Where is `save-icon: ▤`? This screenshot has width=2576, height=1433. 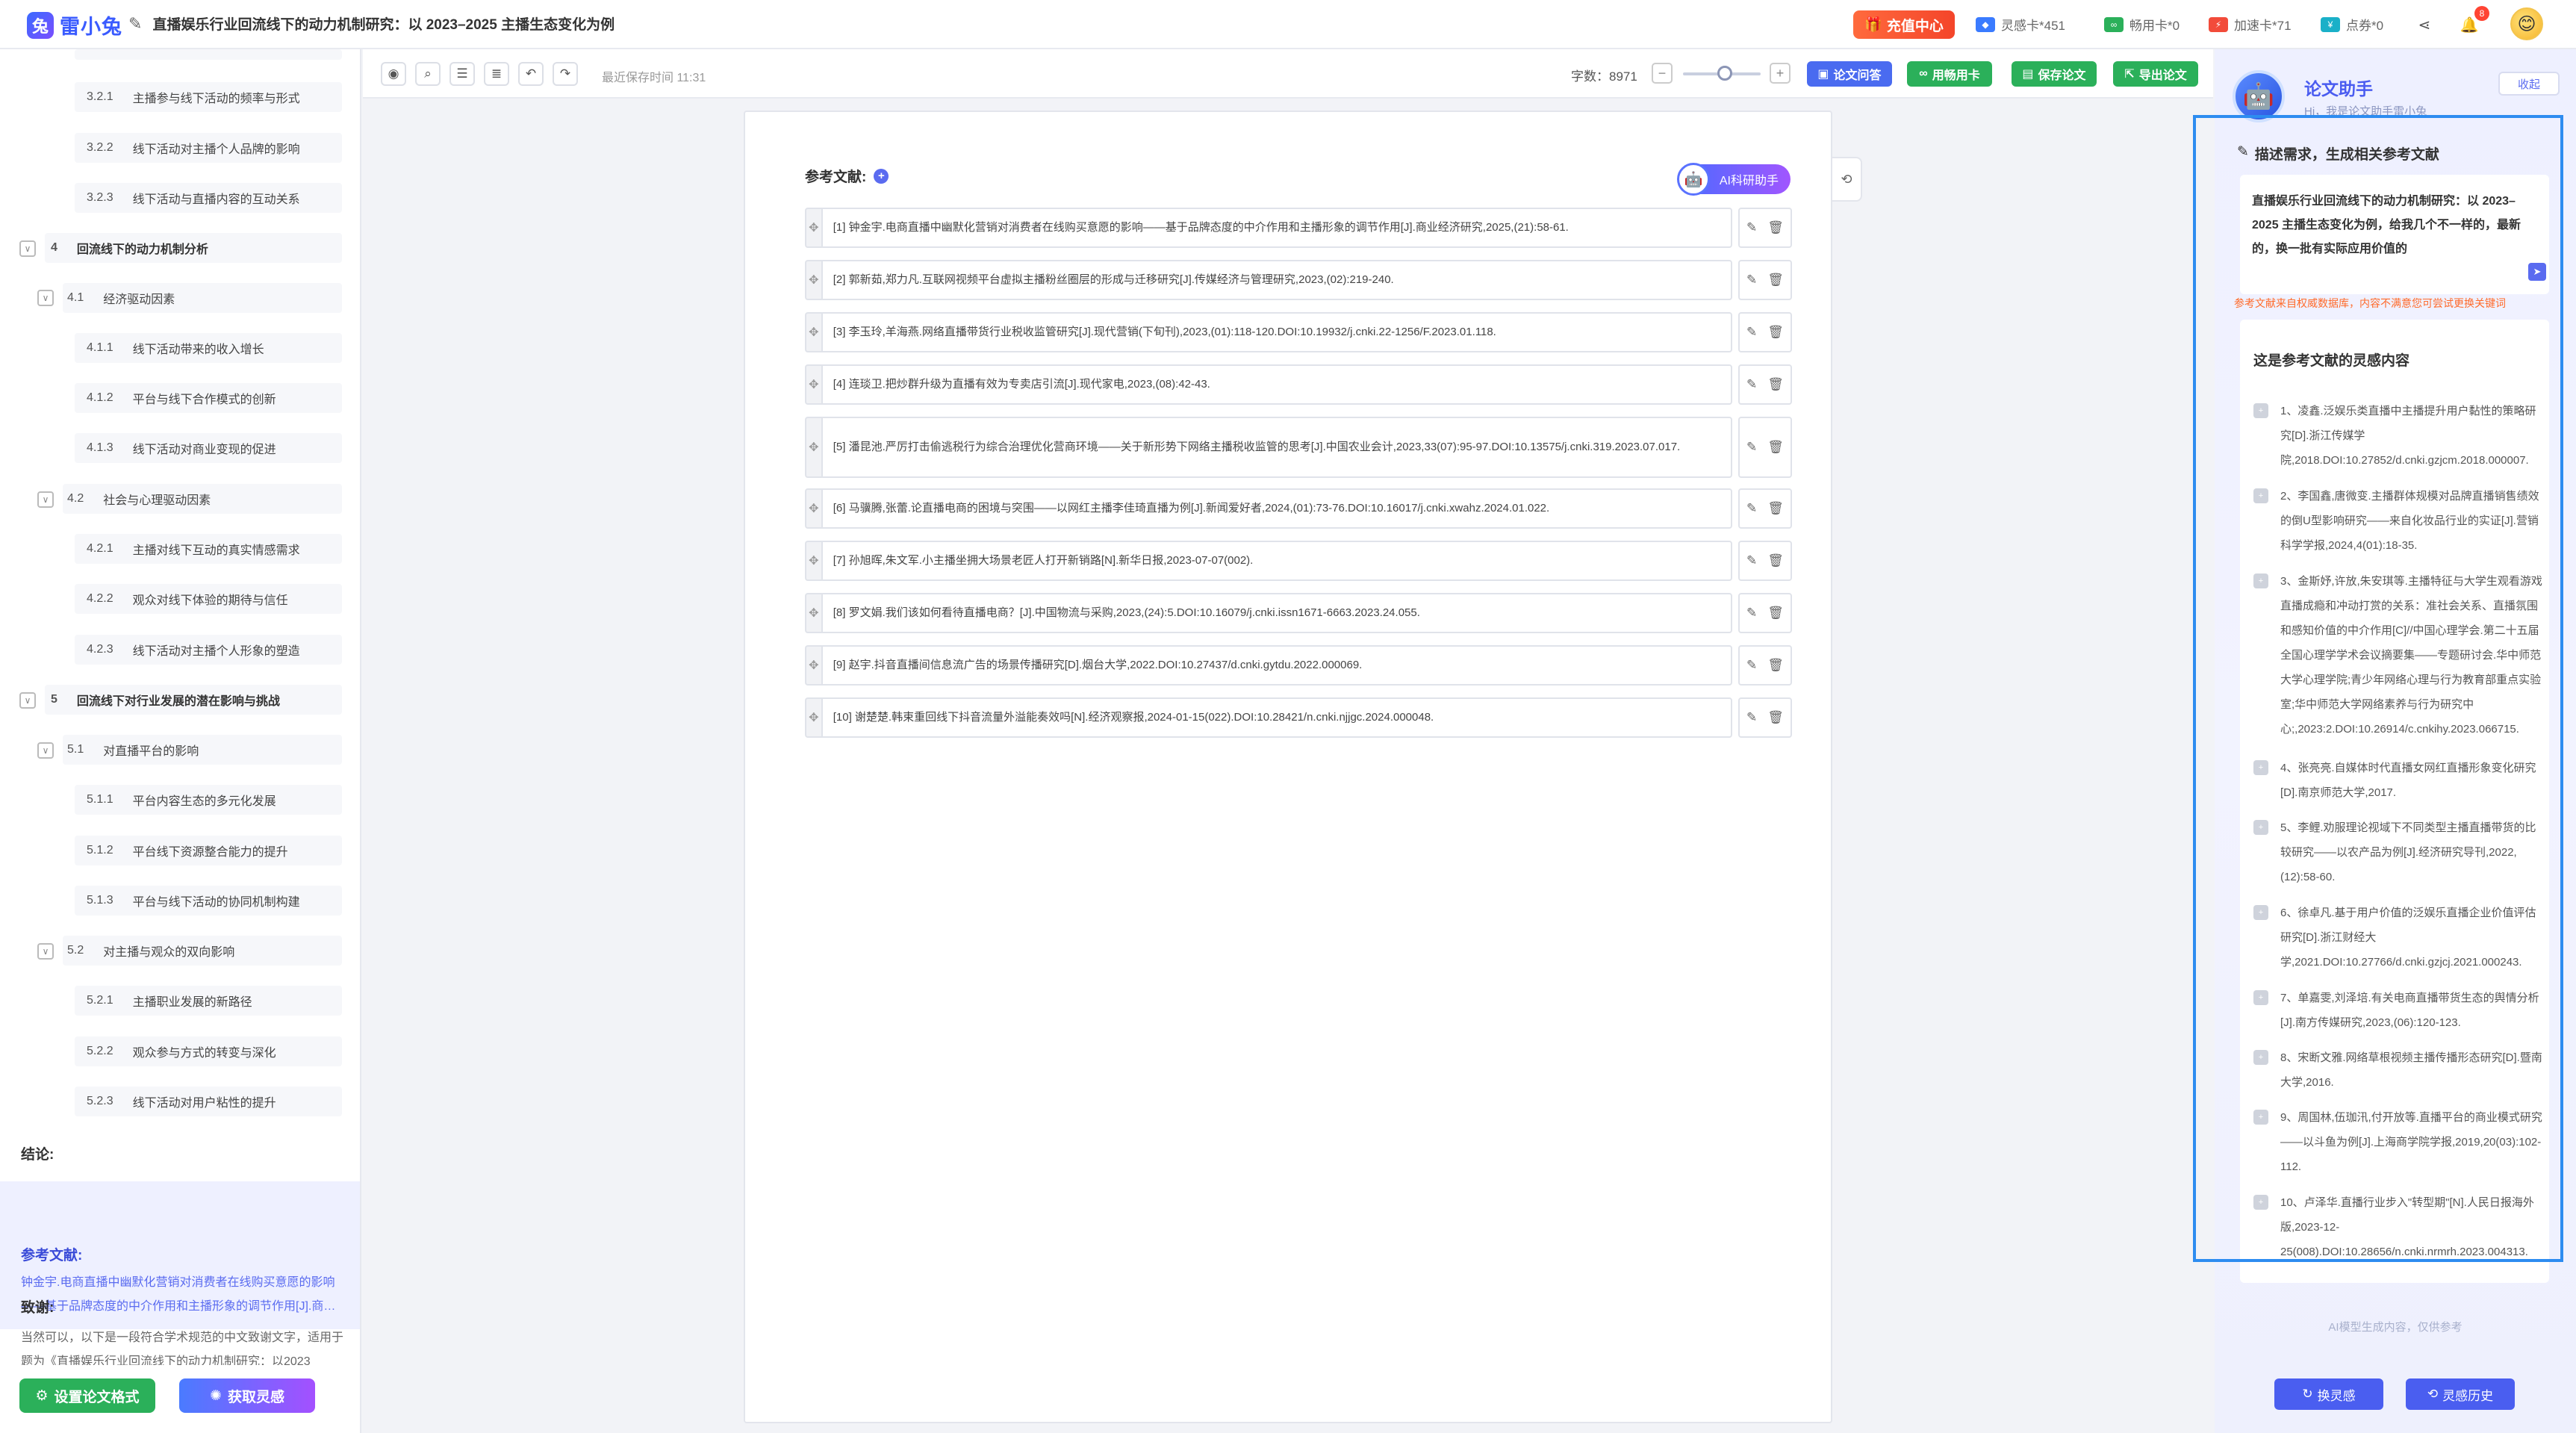
save-icon: ▤ is located at coordinates (2028, 74).